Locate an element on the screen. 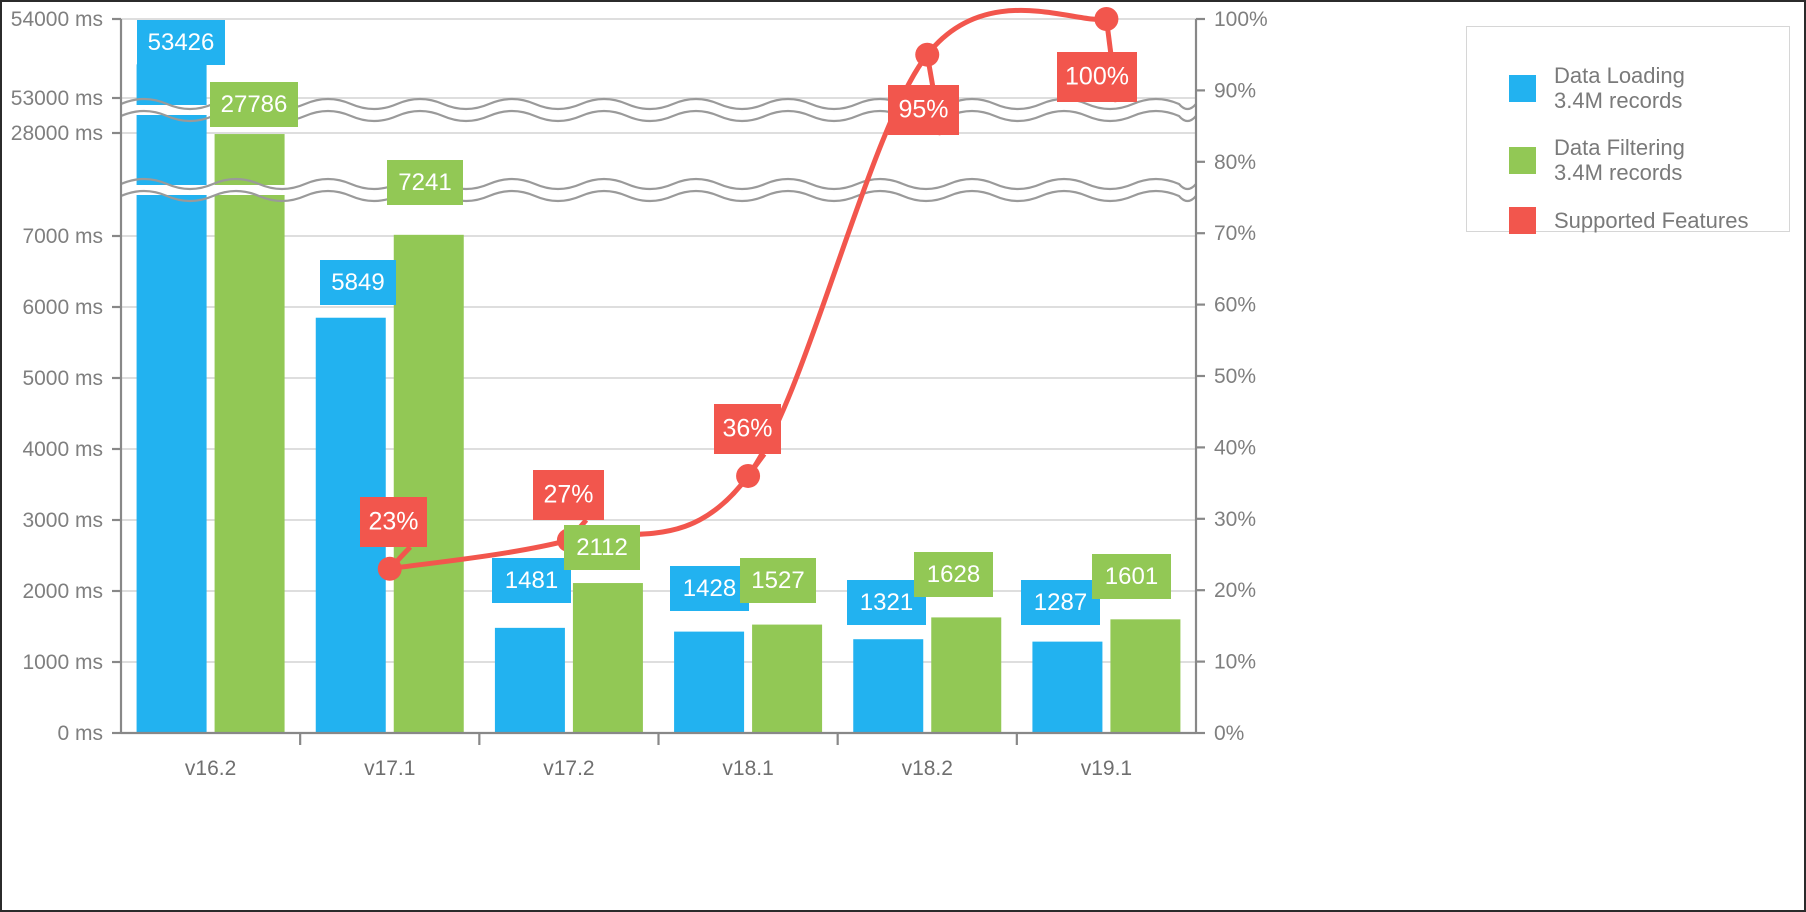 Image resolution: width=1806 pixels, height=912 pixels. bar-value-data-filtering-text: 27786 is located at coordinates (254, 104).